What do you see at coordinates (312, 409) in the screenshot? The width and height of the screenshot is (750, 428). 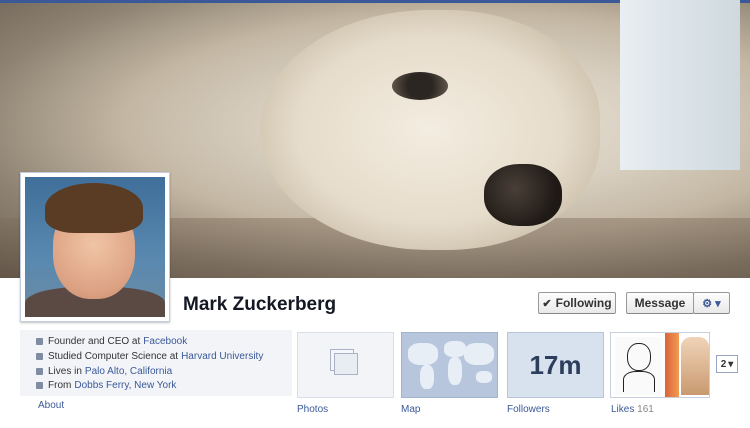 I see `photos-label: Photos` at bounding box center [312, 409].